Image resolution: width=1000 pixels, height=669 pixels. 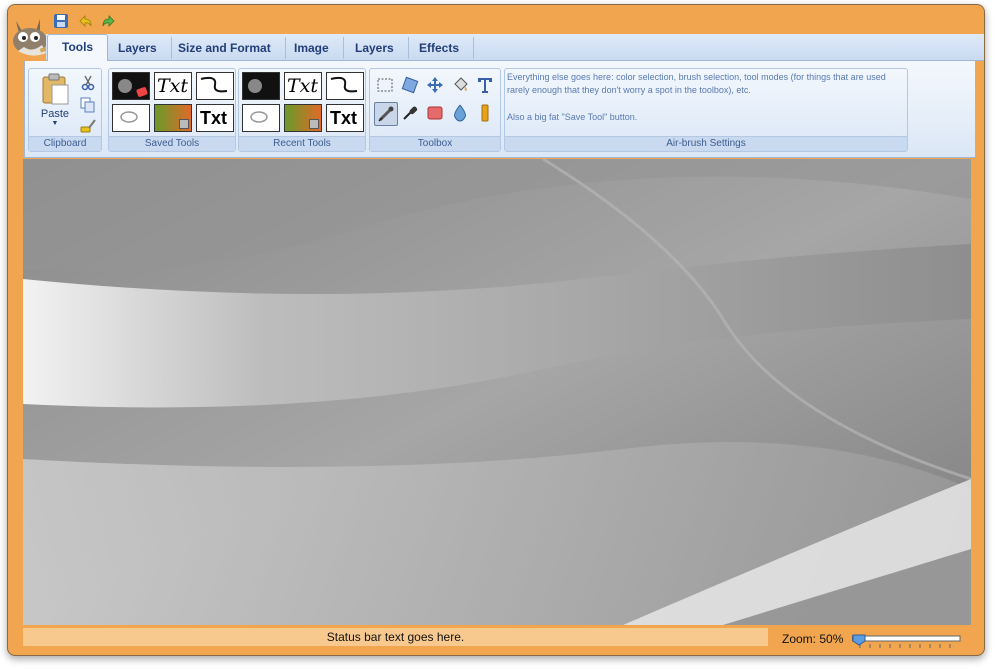 I want to click on clipboard-group: Paste ▼ Clipboard, so click(x=65, y=110).